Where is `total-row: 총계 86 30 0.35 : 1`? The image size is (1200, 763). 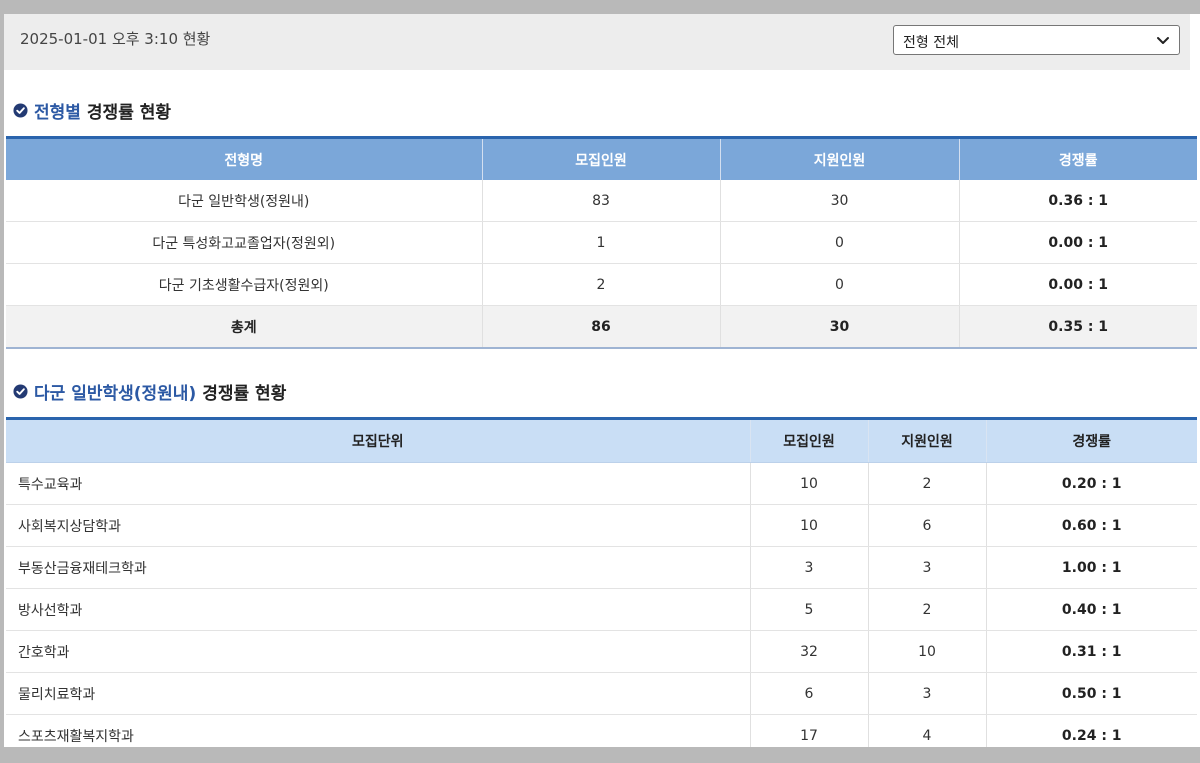
total-row: 총계 86 30 0.35 : 1 is located at coordinates (601, 327).